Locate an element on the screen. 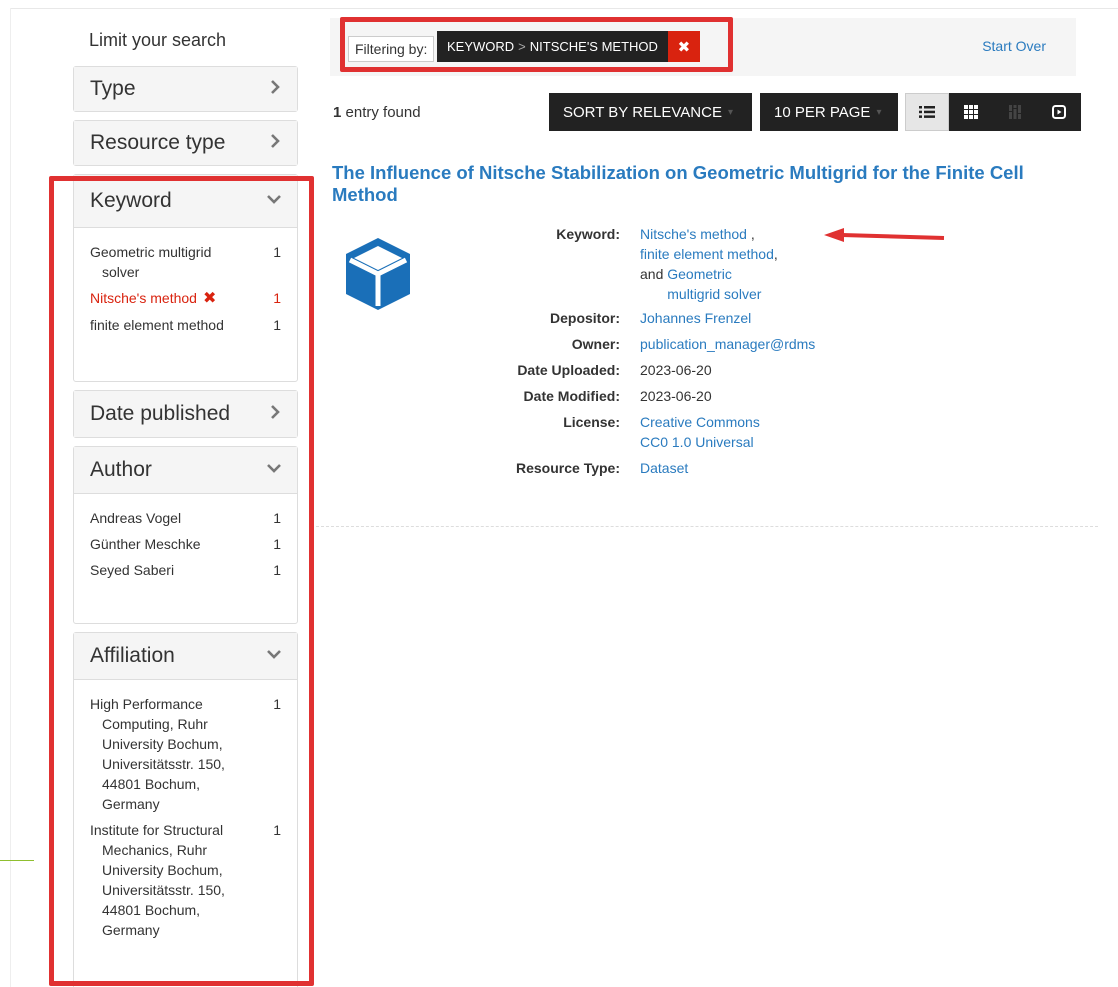 This screenshot has height=987, width=1118. filter-chip: KEYWORD > NITSCHE'S METHOD ✖ is located at coordinates (568, 46).